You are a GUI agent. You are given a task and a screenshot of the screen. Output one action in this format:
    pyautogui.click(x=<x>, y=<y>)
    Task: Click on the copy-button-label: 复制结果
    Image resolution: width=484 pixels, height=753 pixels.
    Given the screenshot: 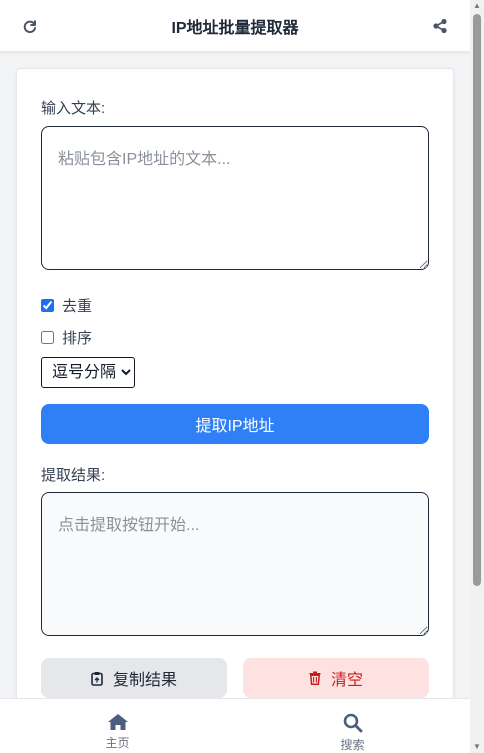 What is the action you would take?
    pyautogui.click(x=144, y=680)
    